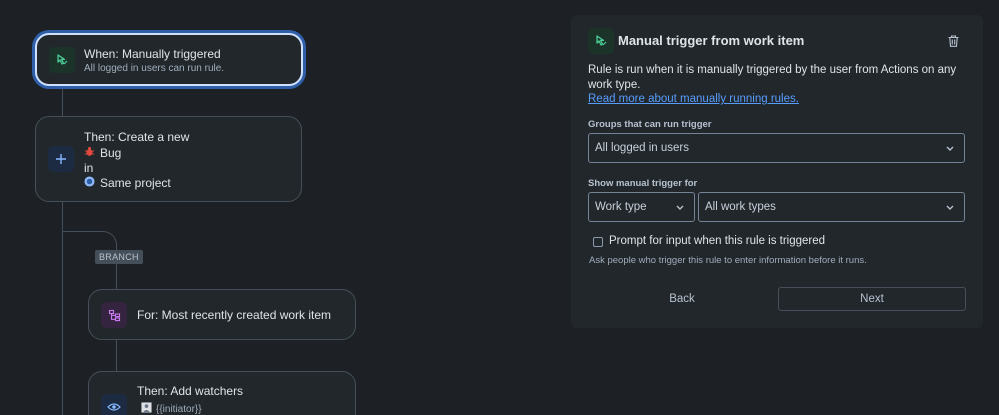 This screenshot has width=999, height=415. I want to click on prompt-input-checkbox, so click(598, 242).